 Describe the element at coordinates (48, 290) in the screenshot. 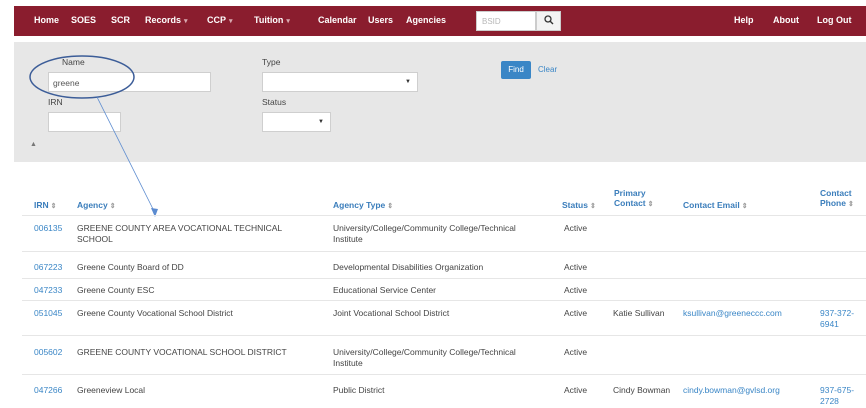

I see `irn-link: 047233` at that location.